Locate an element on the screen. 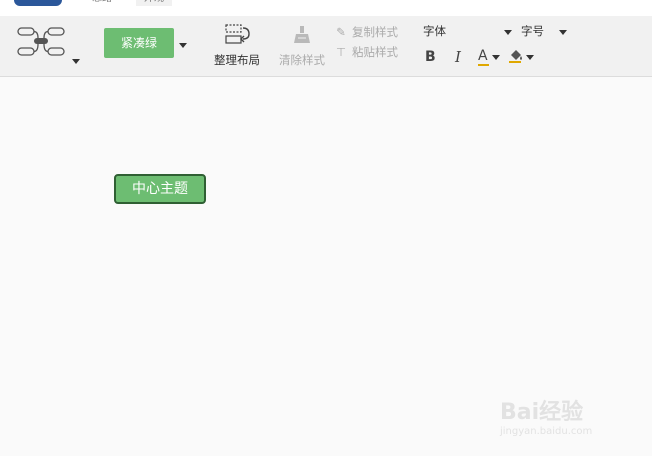 The image size is (652, 456). font-family-value: 字体 is located at coordinates (434, 31).